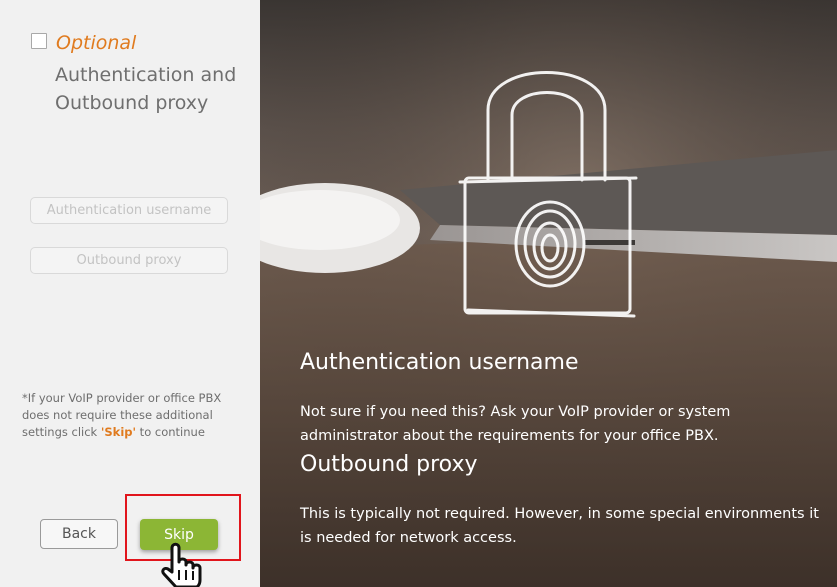 This screenshot has width=837, height=587. What do you see at coordinates (39, 41) in the screenshot?
I see `optional-checkbox` at bounding box center [39, 41].